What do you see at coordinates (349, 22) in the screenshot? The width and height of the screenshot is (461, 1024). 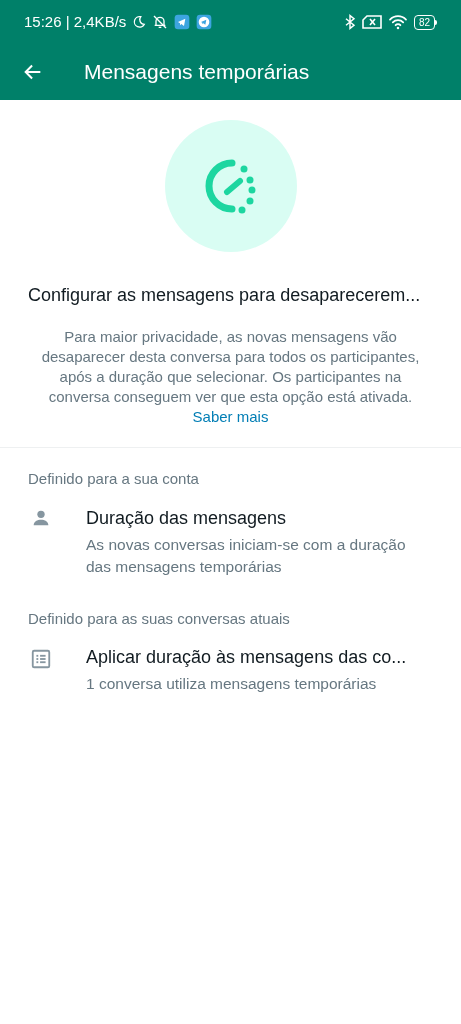 I see `bluetooth-icon` at bounding box center [349, 22].